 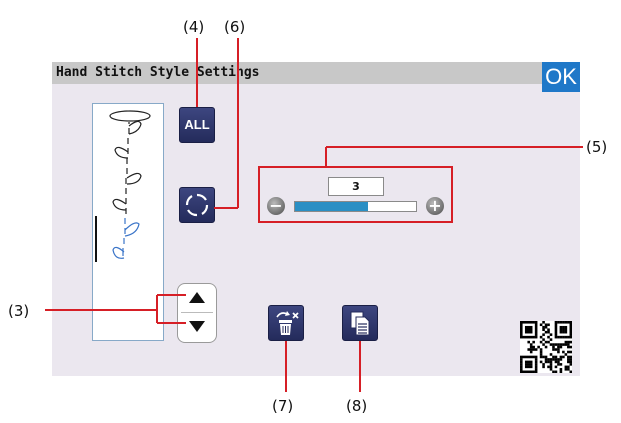 I want to click on callout-8: (8), so click(x=357, y=406).